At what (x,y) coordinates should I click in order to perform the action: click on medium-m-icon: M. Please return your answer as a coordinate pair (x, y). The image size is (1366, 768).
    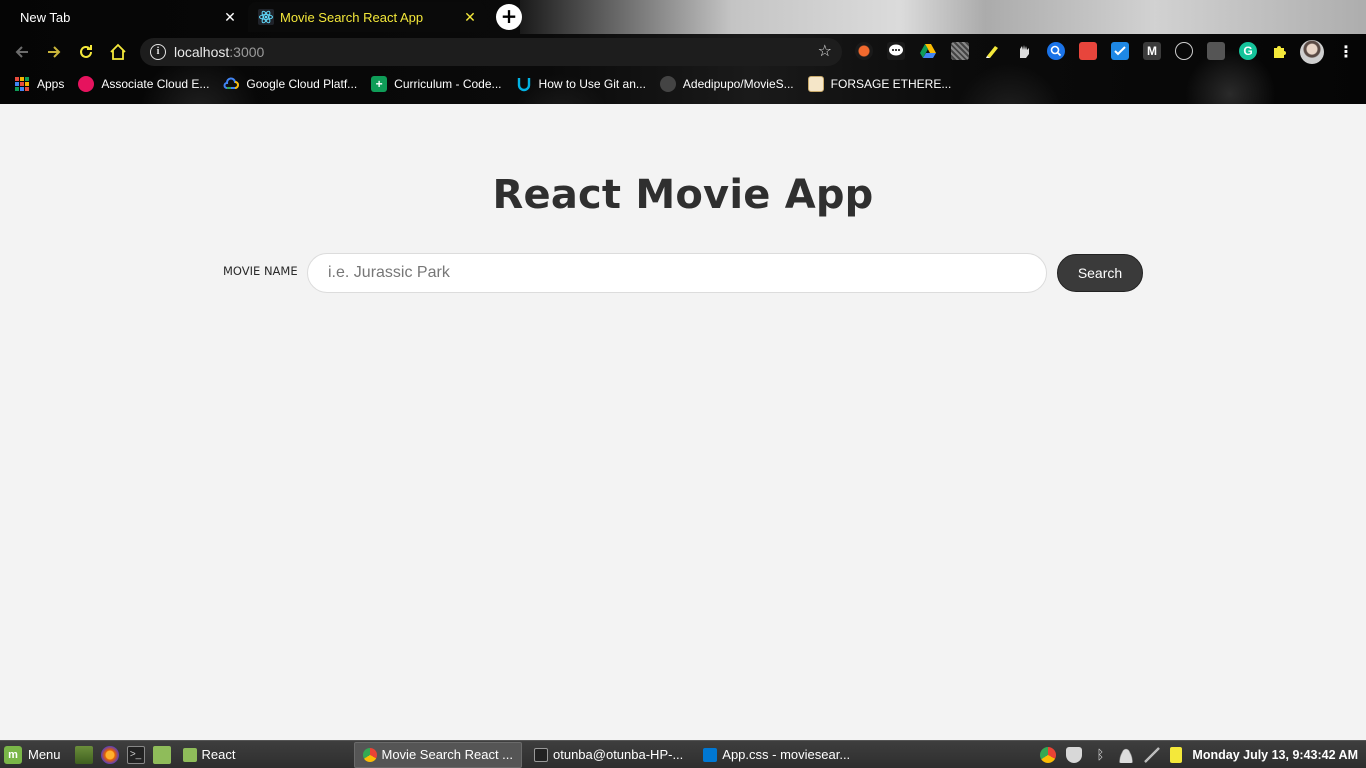
    Looking at the image, I should click on (1152, 51).